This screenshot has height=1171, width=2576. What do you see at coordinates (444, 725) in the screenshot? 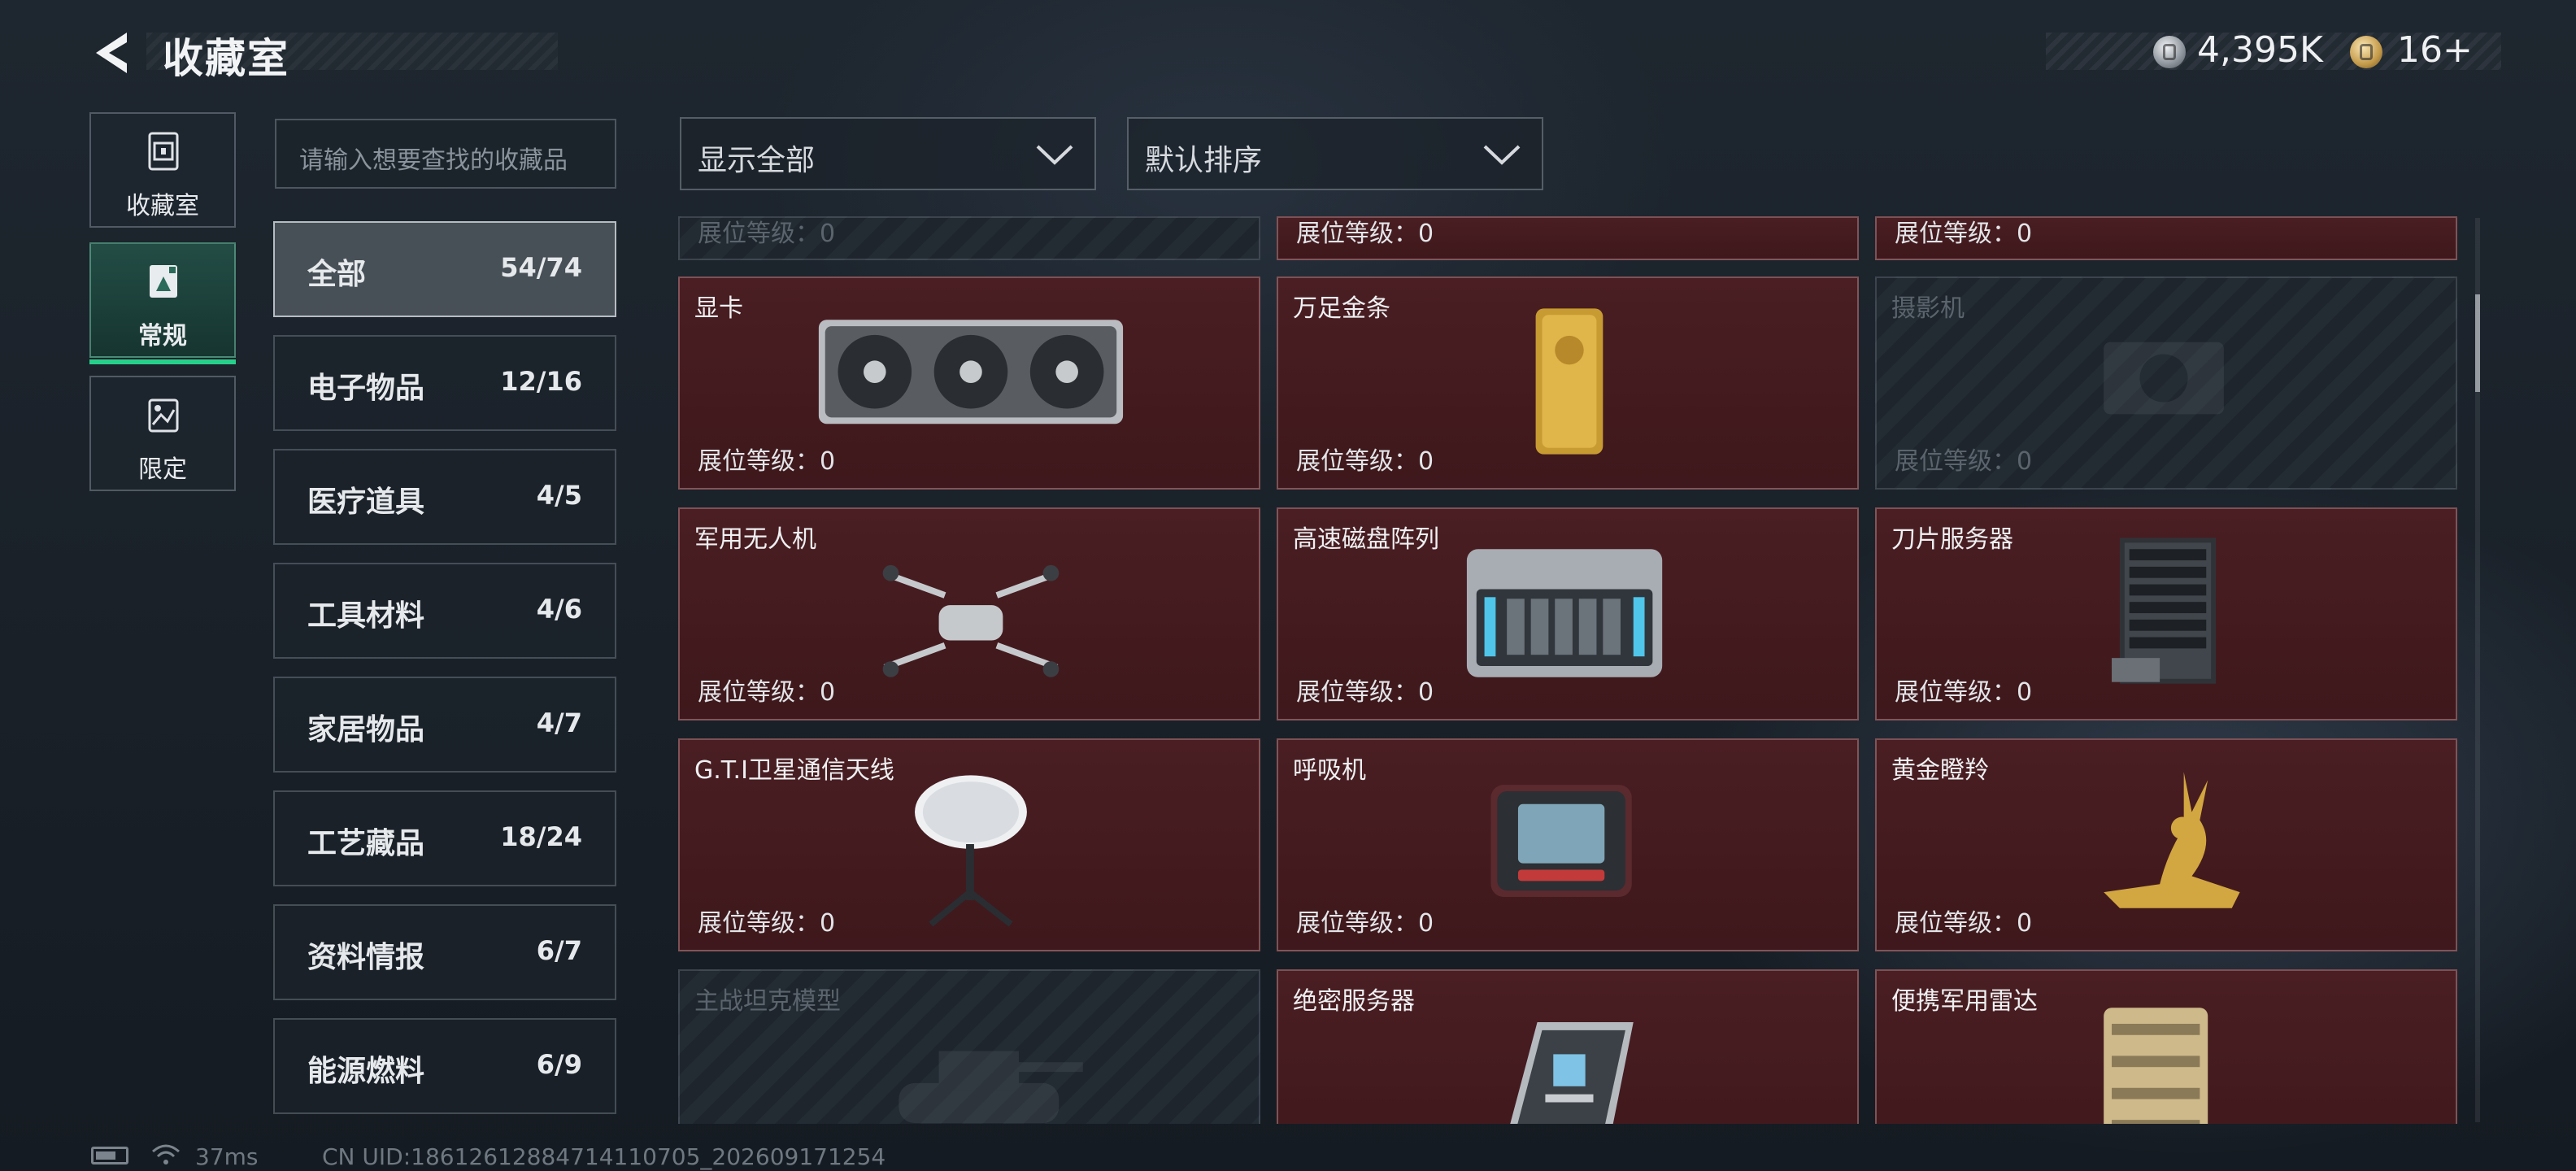
I see `category-tab: 家居物品 4/7` at bounding box center [444, 725].